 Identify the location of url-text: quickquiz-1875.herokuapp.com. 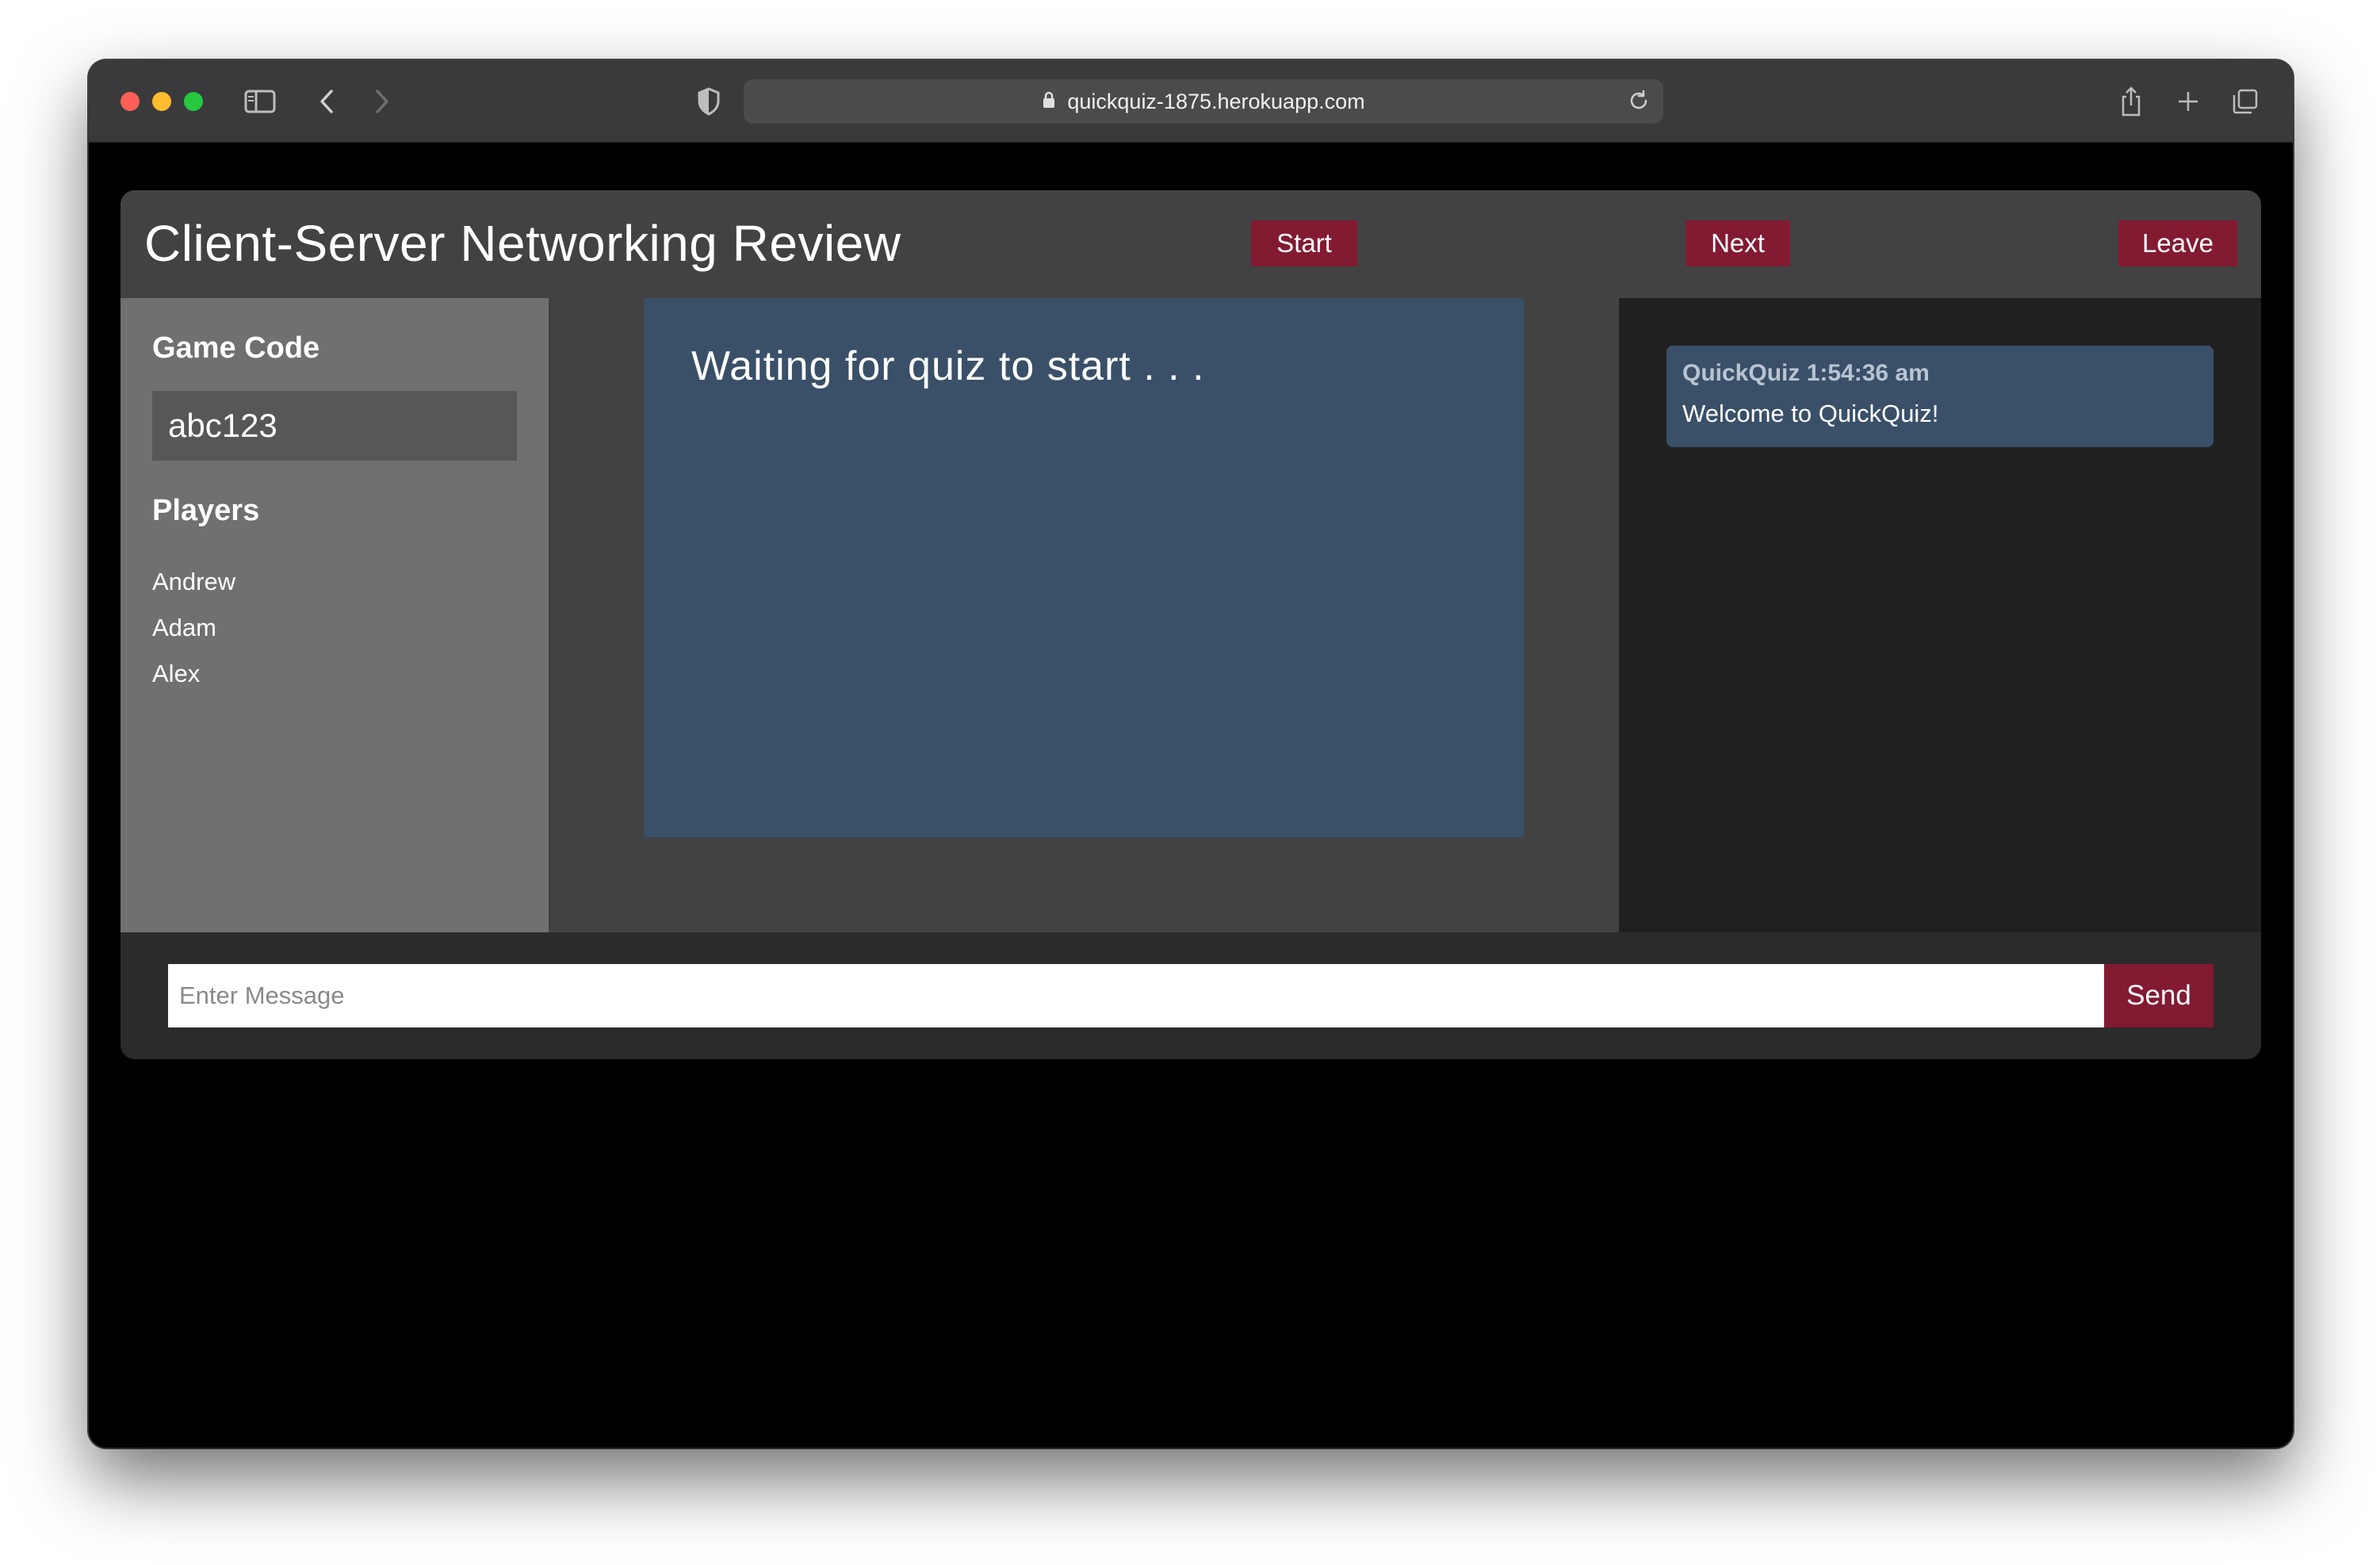
(1216, 101).